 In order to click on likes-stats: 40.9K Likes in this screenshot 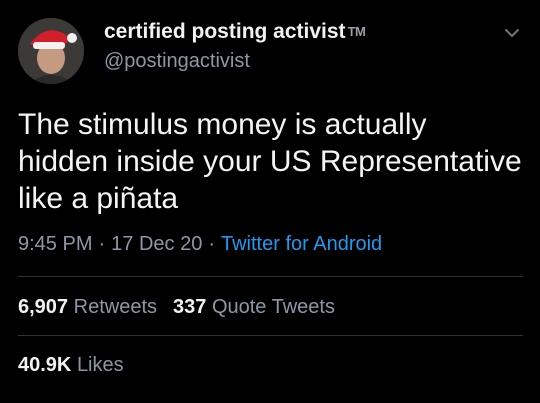, I will do `click(71, 365)`.